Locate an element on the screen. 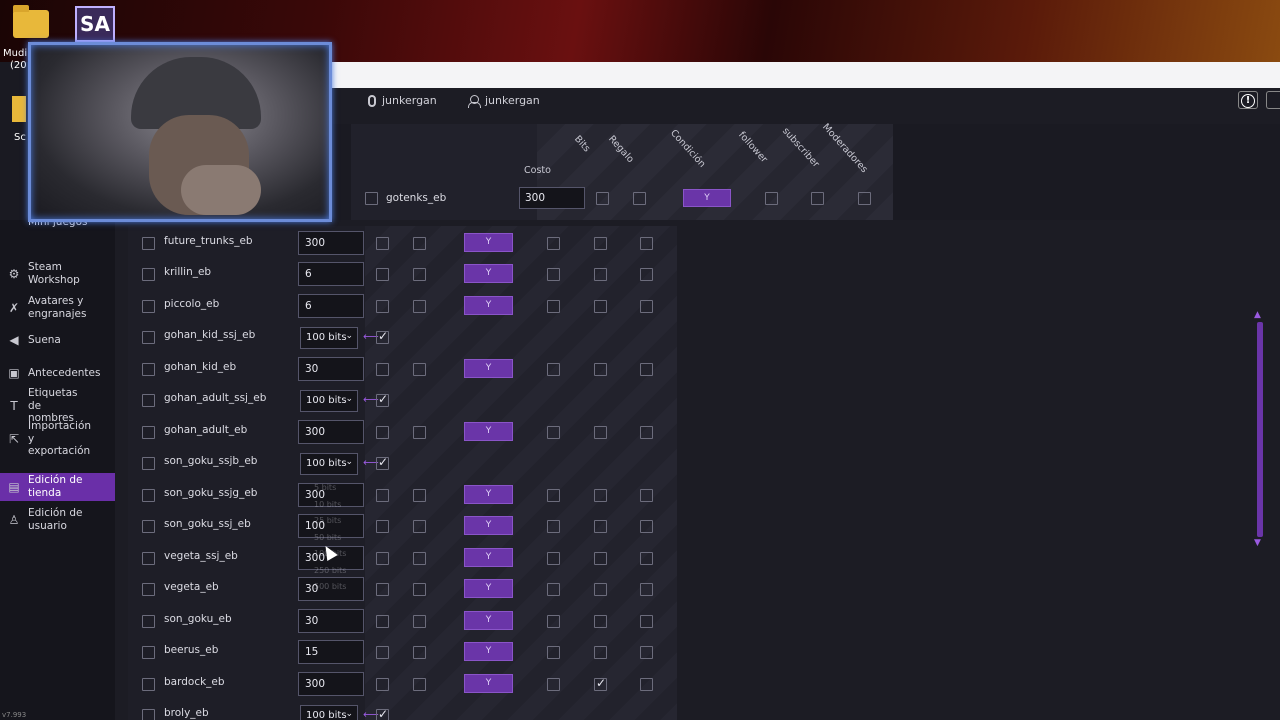 The width and height of the screenshot is (1280, 720). sidebar-item-edicion-usuario: ♙ Edición de usuario is located at coordinates (57, 519).